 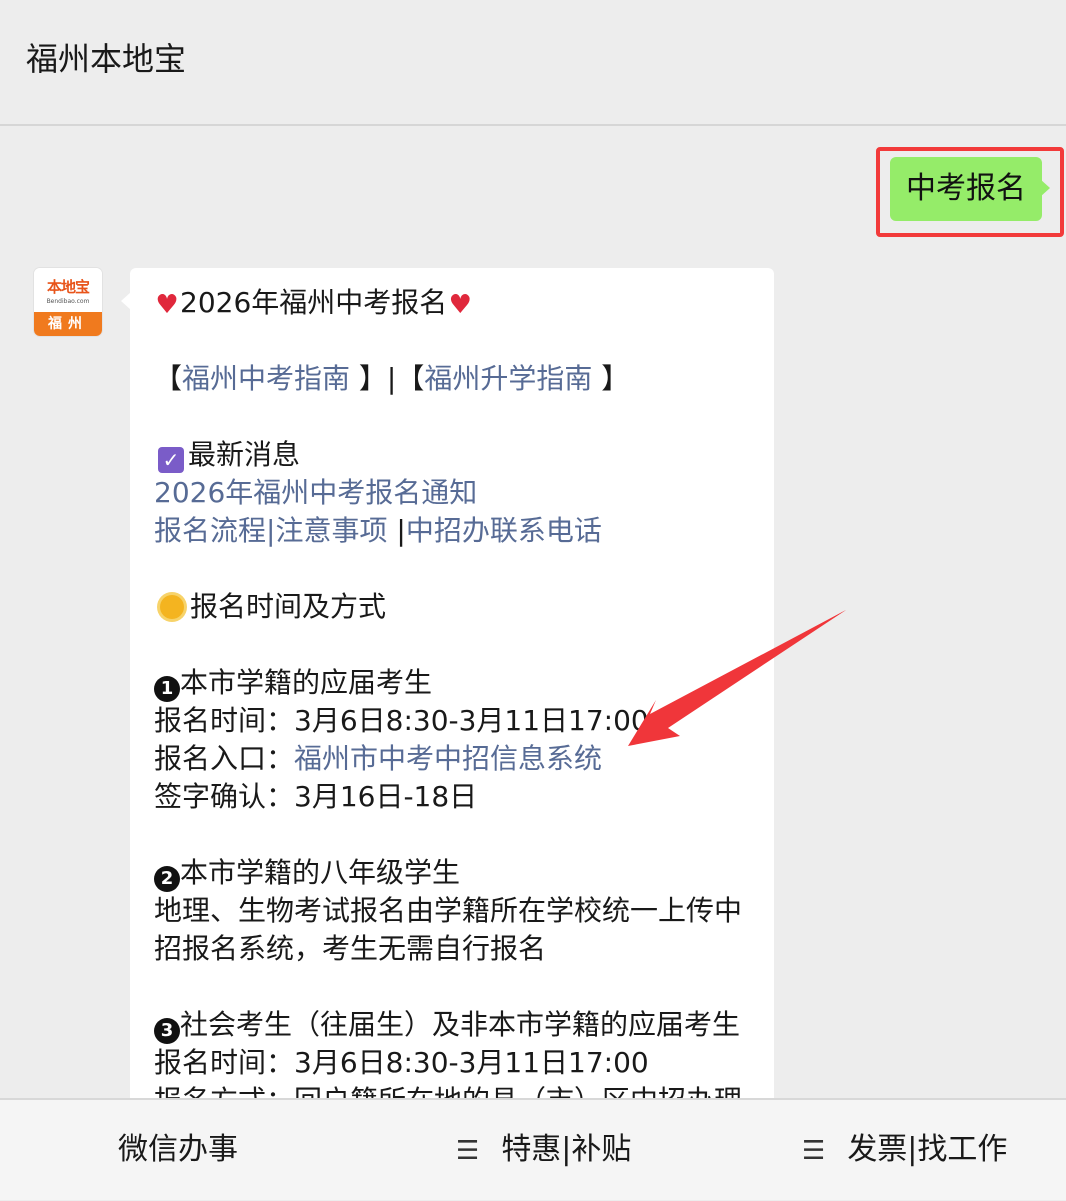 I want to click on entry-link: 福州市中考中招信息系统, so click(x=448, y=758).